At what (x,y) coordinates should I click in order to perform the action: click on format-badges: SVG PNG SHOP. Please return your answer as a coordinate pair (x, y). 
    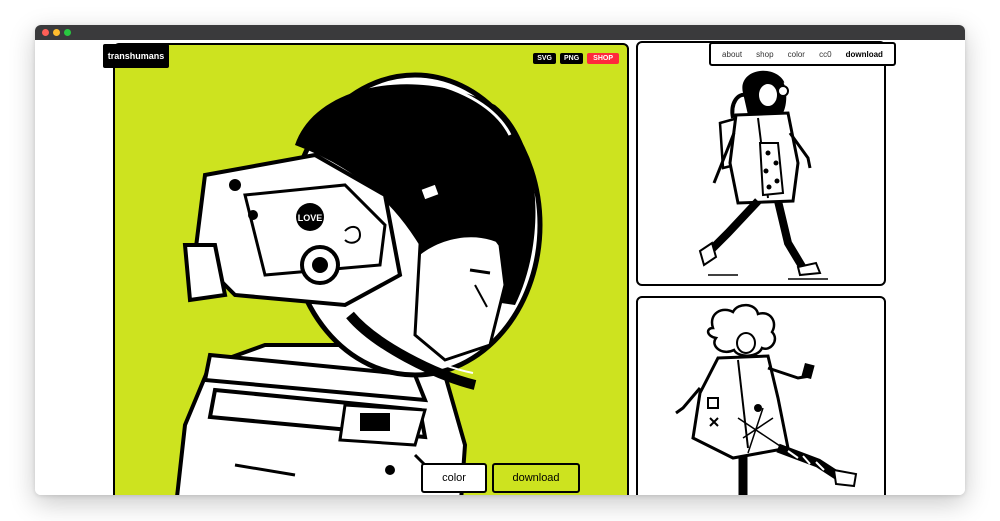
    Looking at the image, I should click on (576, 58).